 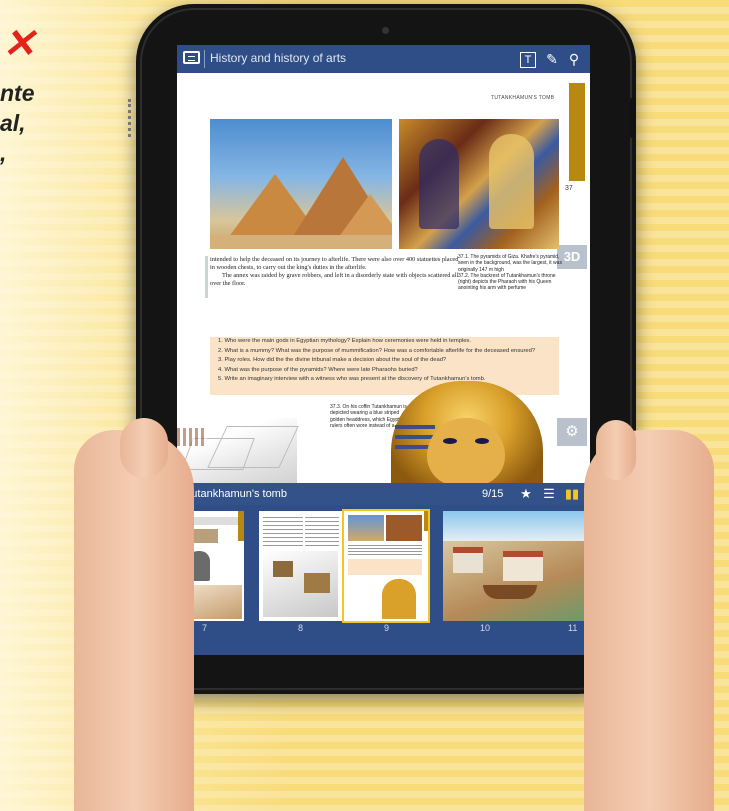 What do you see at coordinates (17, 93) in the screenshot?
I see `background-text-line: nte` at bounding box center [17, 93].